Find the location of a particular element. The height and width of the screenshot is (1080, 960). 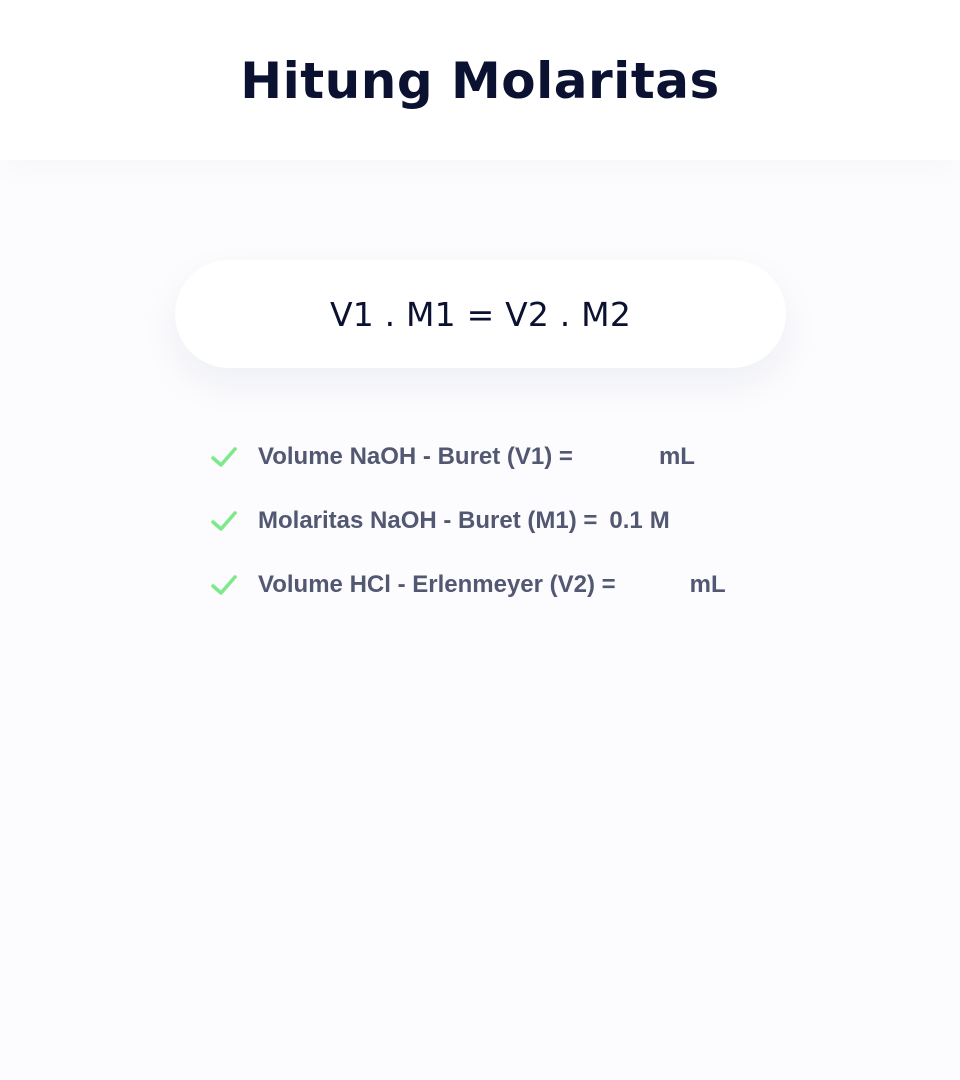

list-item-volume-naoh: Volume NaOH - Buret (V1) = mL is located at coordinates (468, 457).